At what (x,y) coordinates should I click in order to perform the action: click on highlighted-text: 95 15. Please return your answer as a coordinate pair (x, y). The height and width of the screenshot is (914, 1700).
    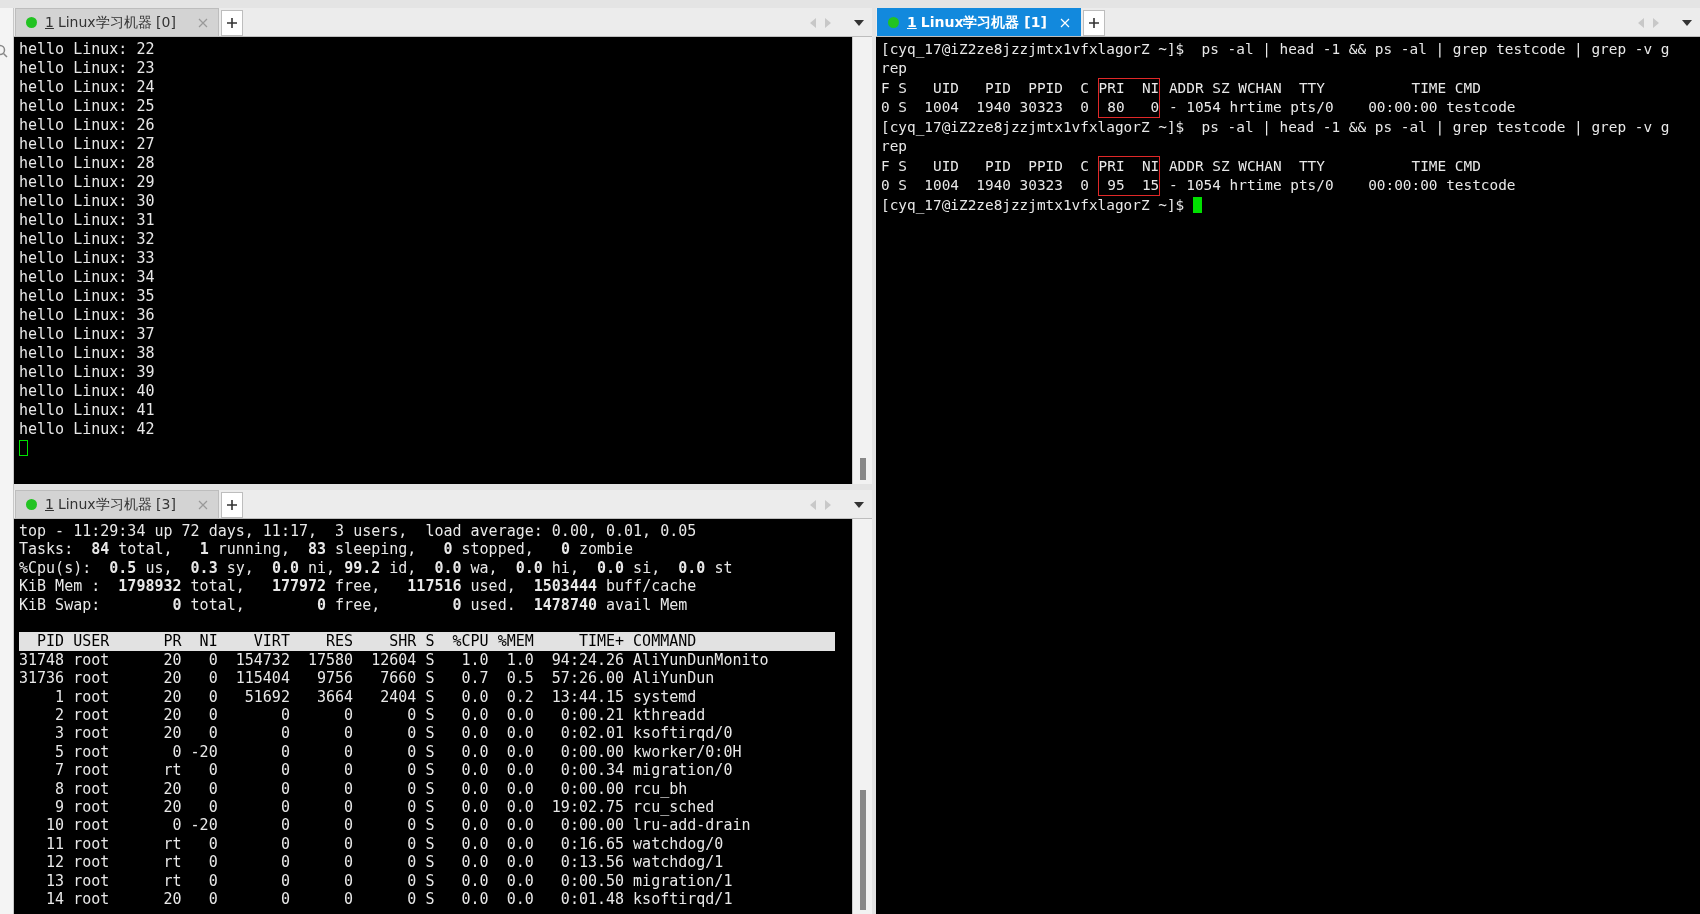
    Looking at the image, I should click on (1129, 186).